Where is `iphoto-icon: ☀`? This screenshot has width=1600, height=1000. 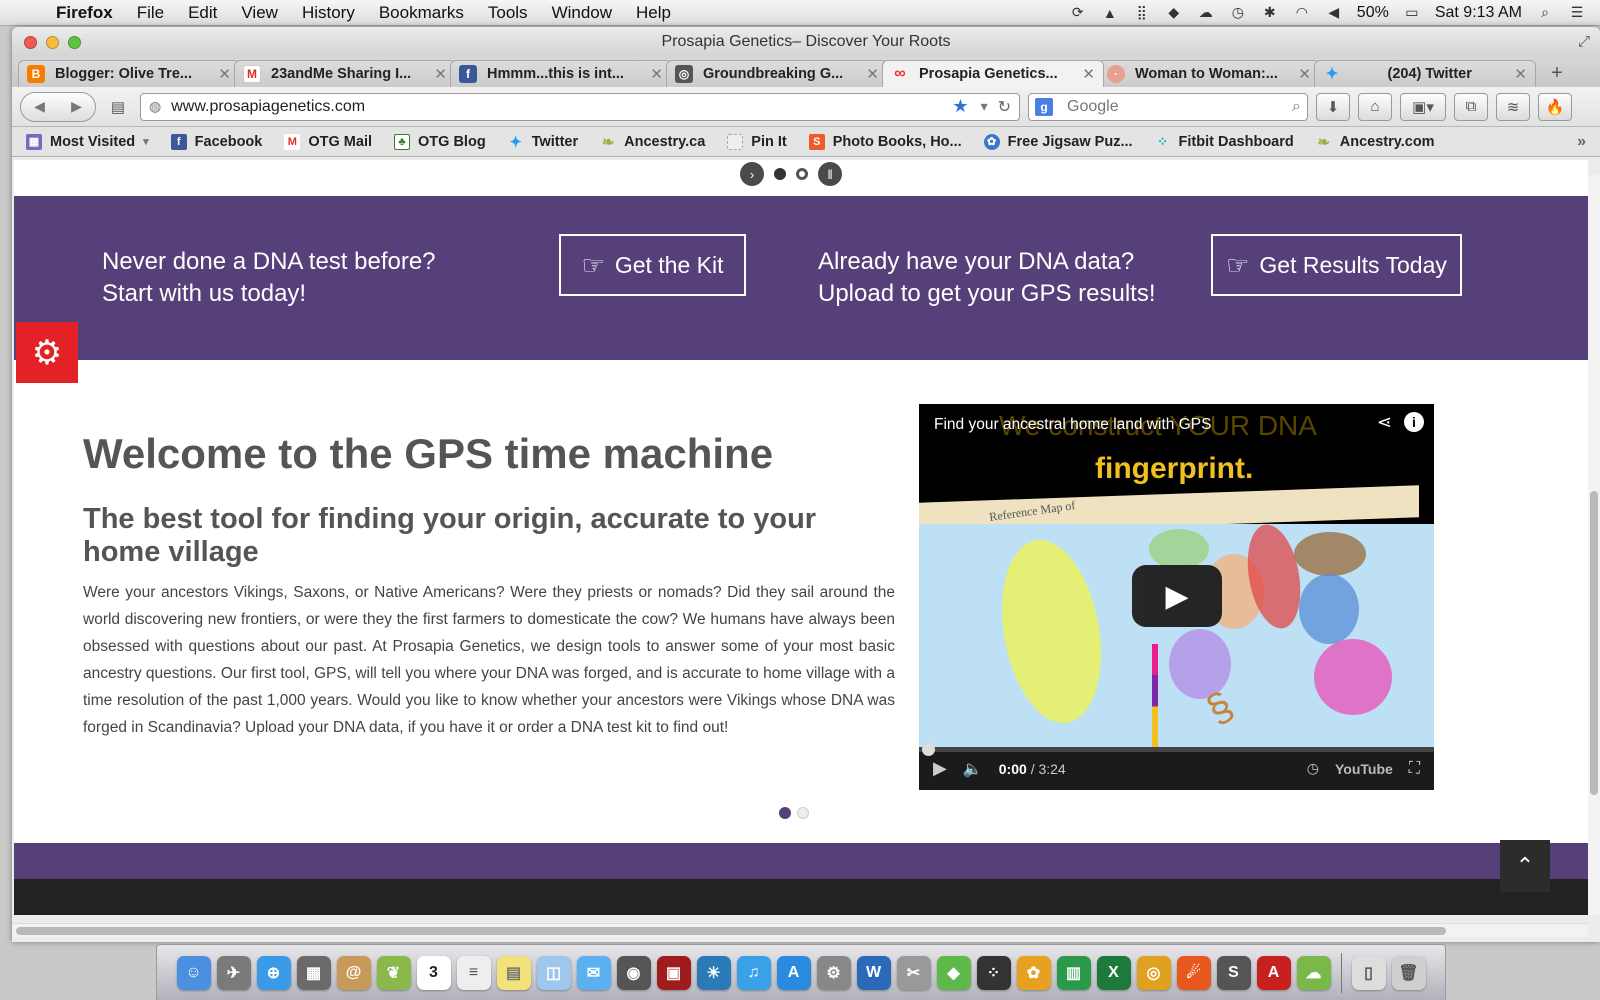 iphoto-icon: ☀ is located at coordinates (713, 972).